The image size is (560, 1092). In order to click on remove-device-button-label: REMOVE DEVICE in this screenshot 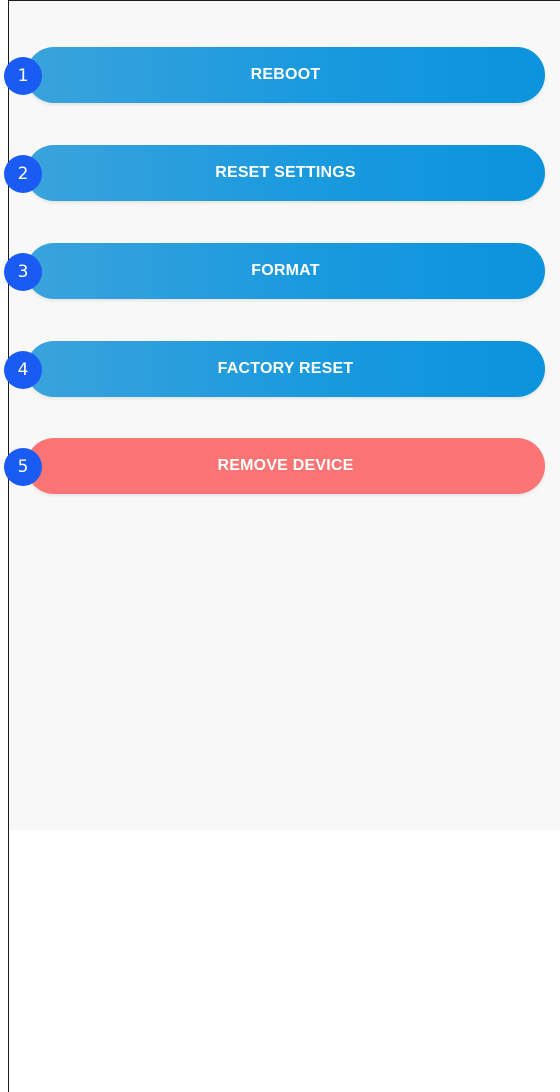, I will do `click(285, 465)`.